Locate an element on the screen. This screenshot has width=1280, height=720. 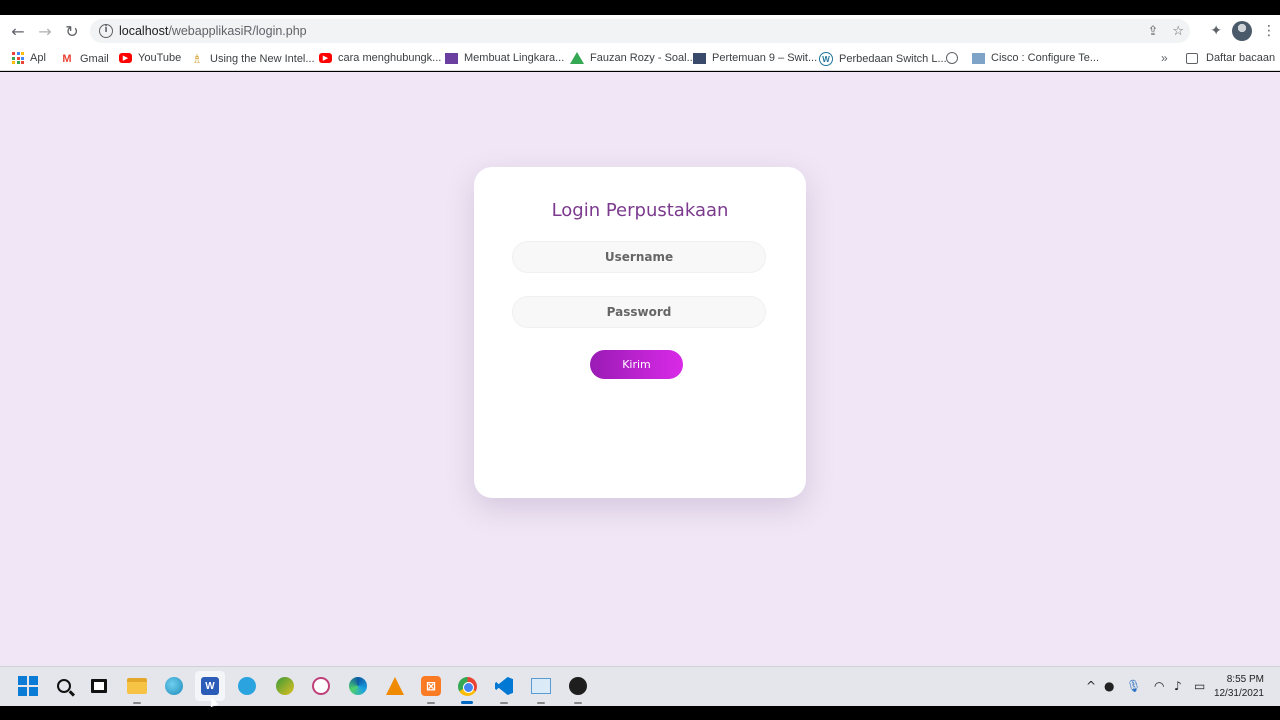
bookmarks-overflow-button: » is located at coordinates (1164, 58).